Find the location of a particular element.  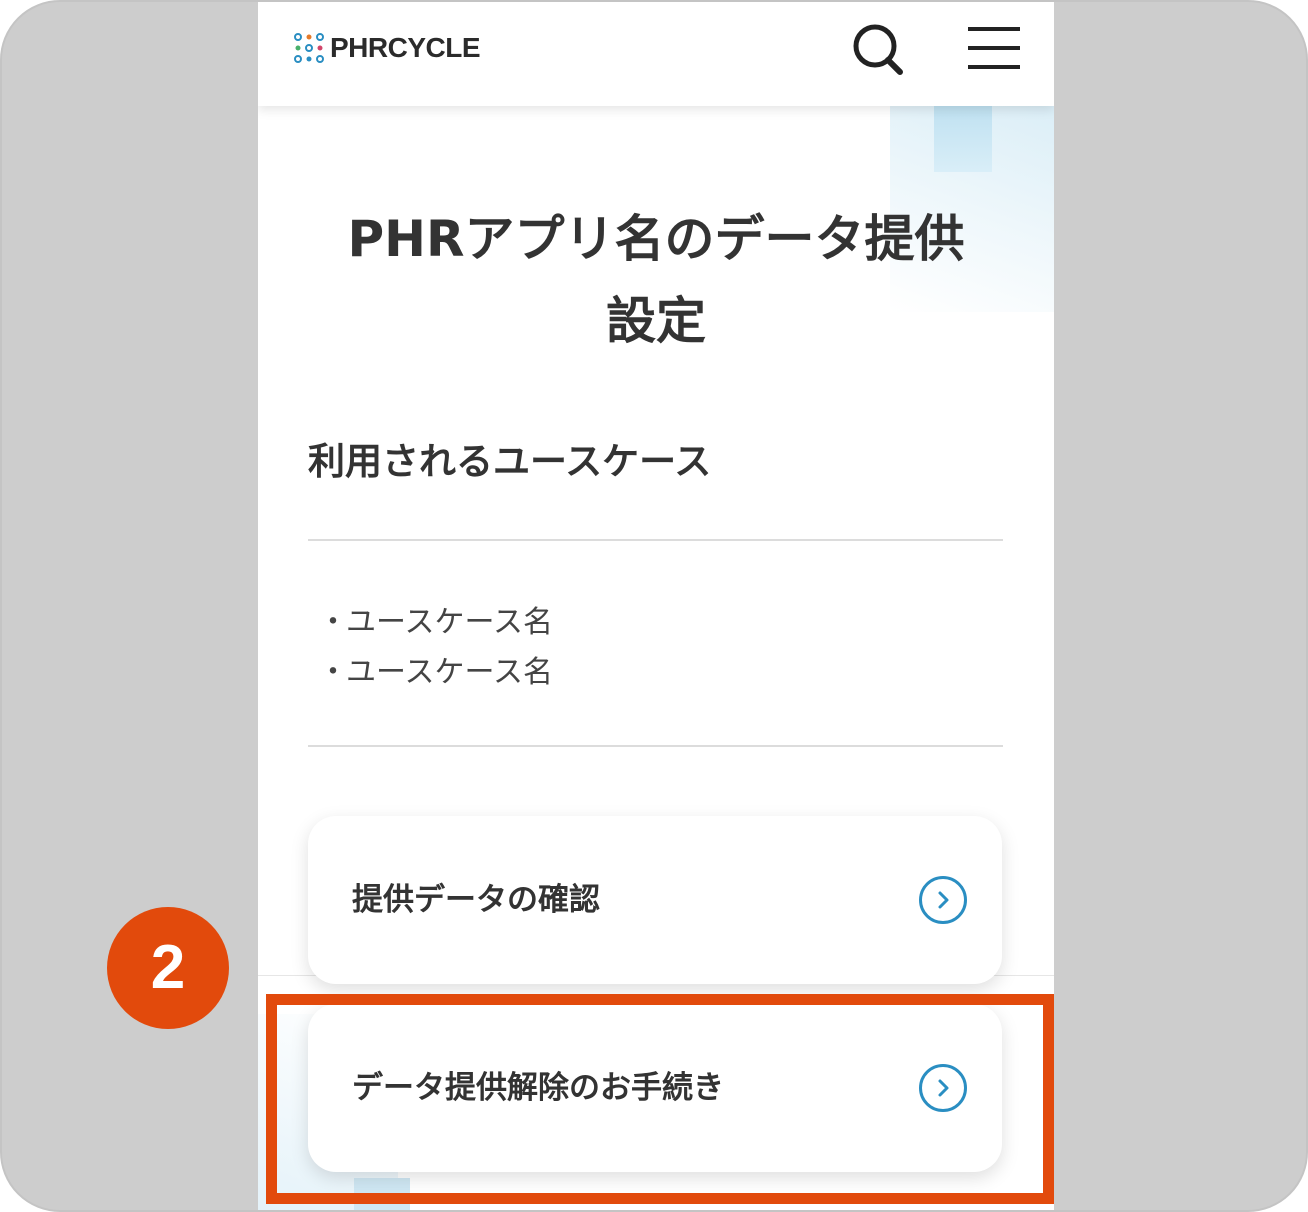

view-provided-data-card: 提供データの確認 is located at coordinates (655, 900).